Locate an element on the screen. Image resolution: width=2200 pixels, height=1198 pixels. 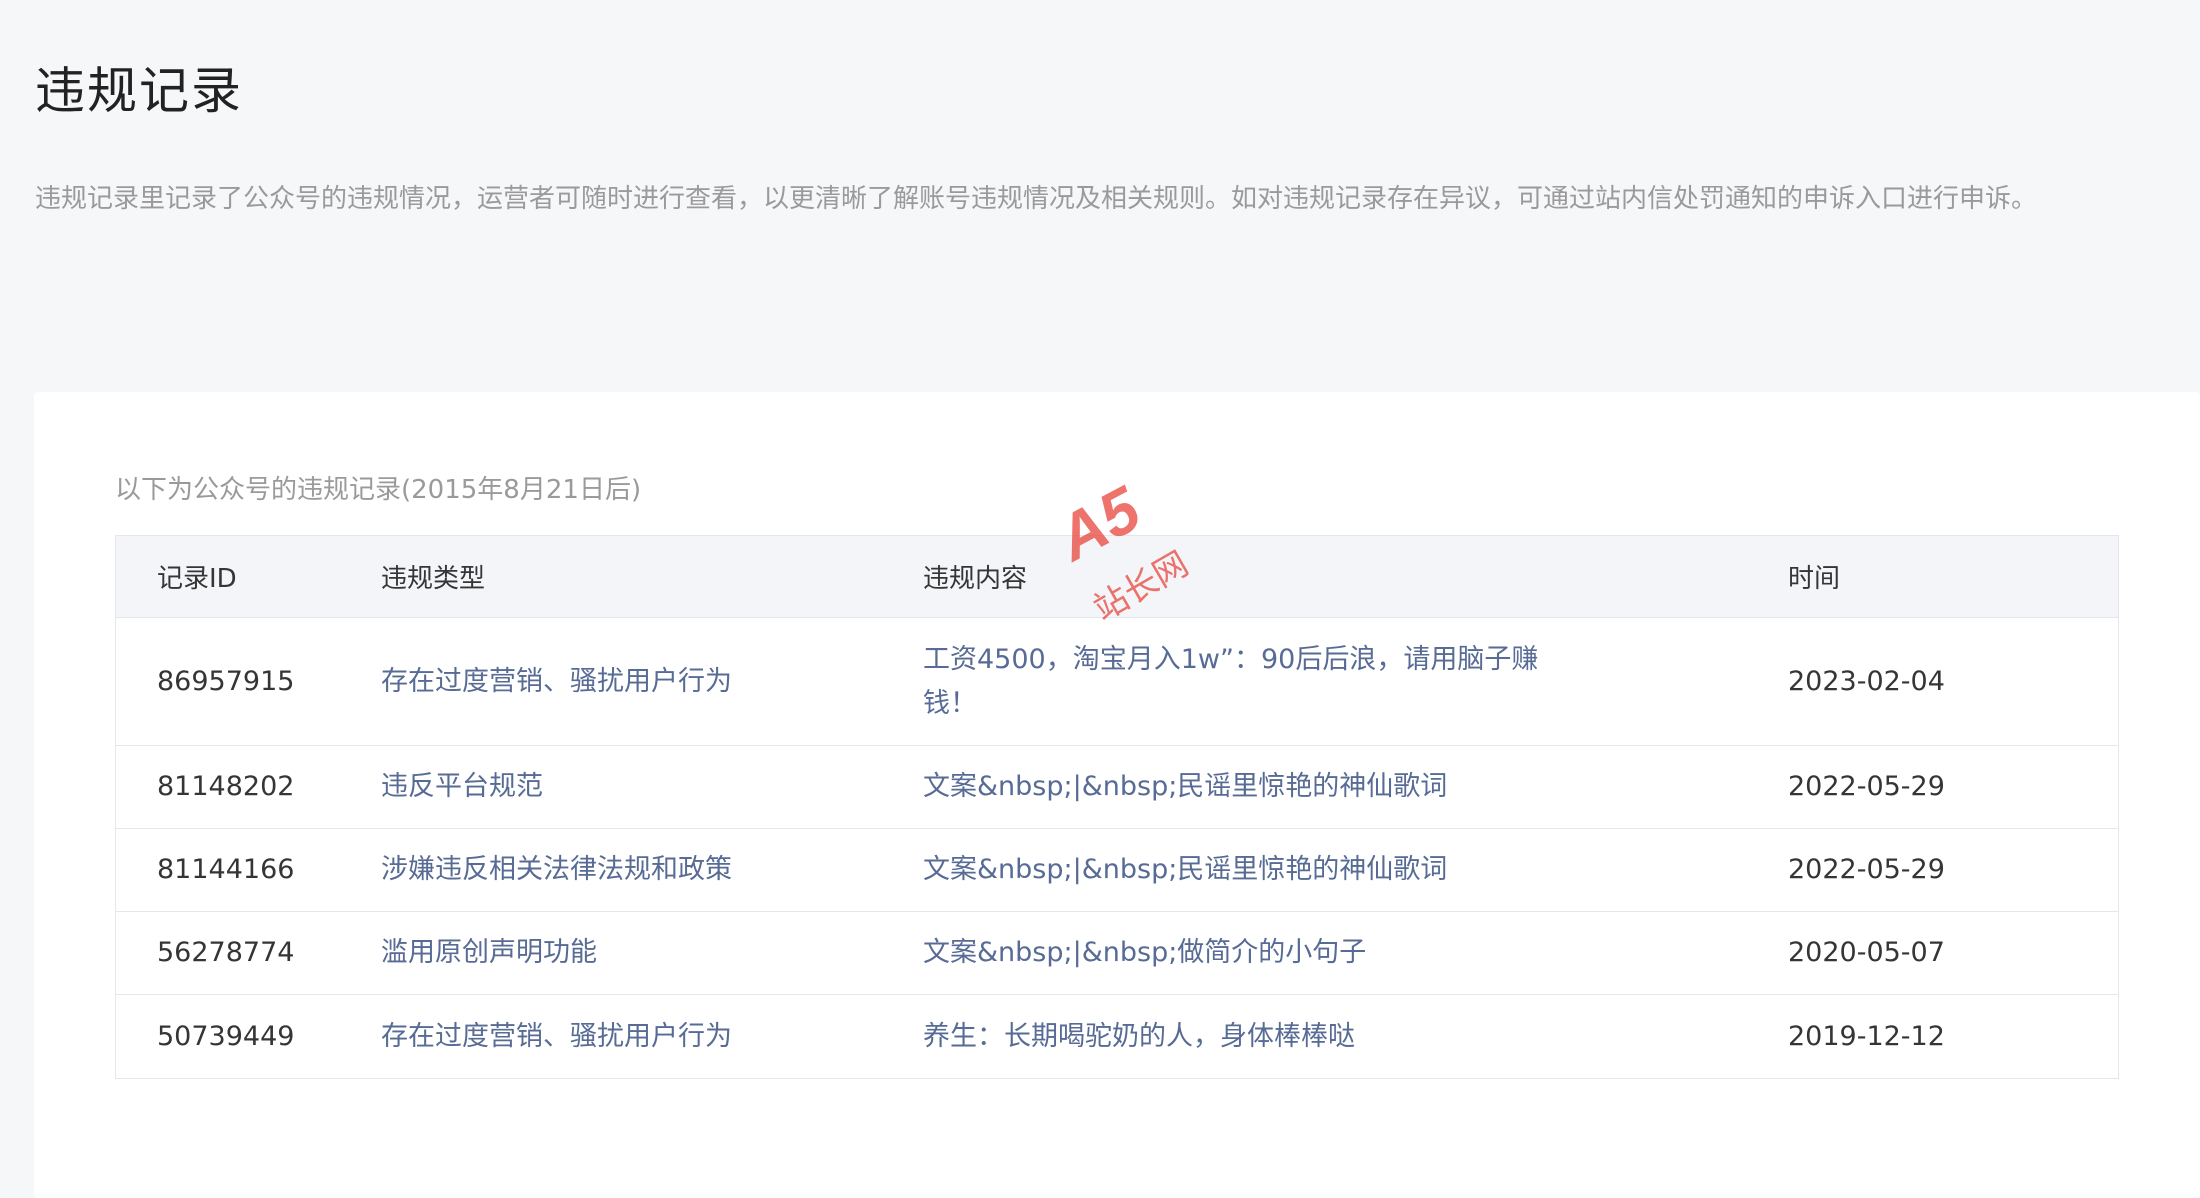
record-time: 2023-02-04 is located at coordinates (1866, 681).